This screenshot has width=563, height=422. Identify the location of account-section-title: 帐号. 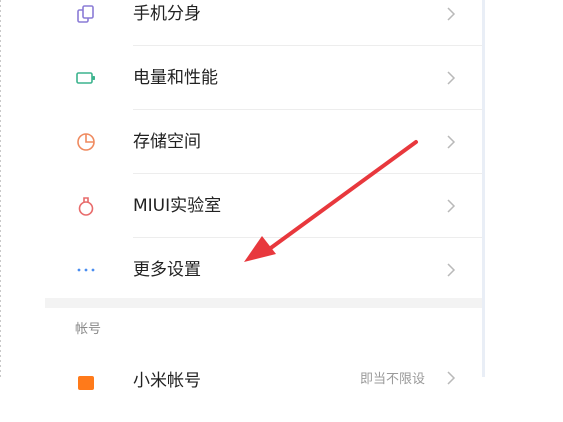
(88, 329).